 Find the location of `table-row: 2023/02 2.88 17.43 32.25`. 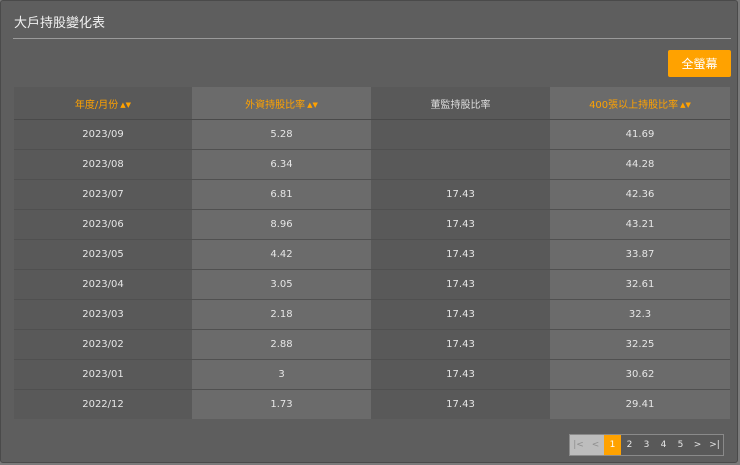

table-row: 2023/02 2.88 17.43 32.25 is located at coordinates (372, 344).